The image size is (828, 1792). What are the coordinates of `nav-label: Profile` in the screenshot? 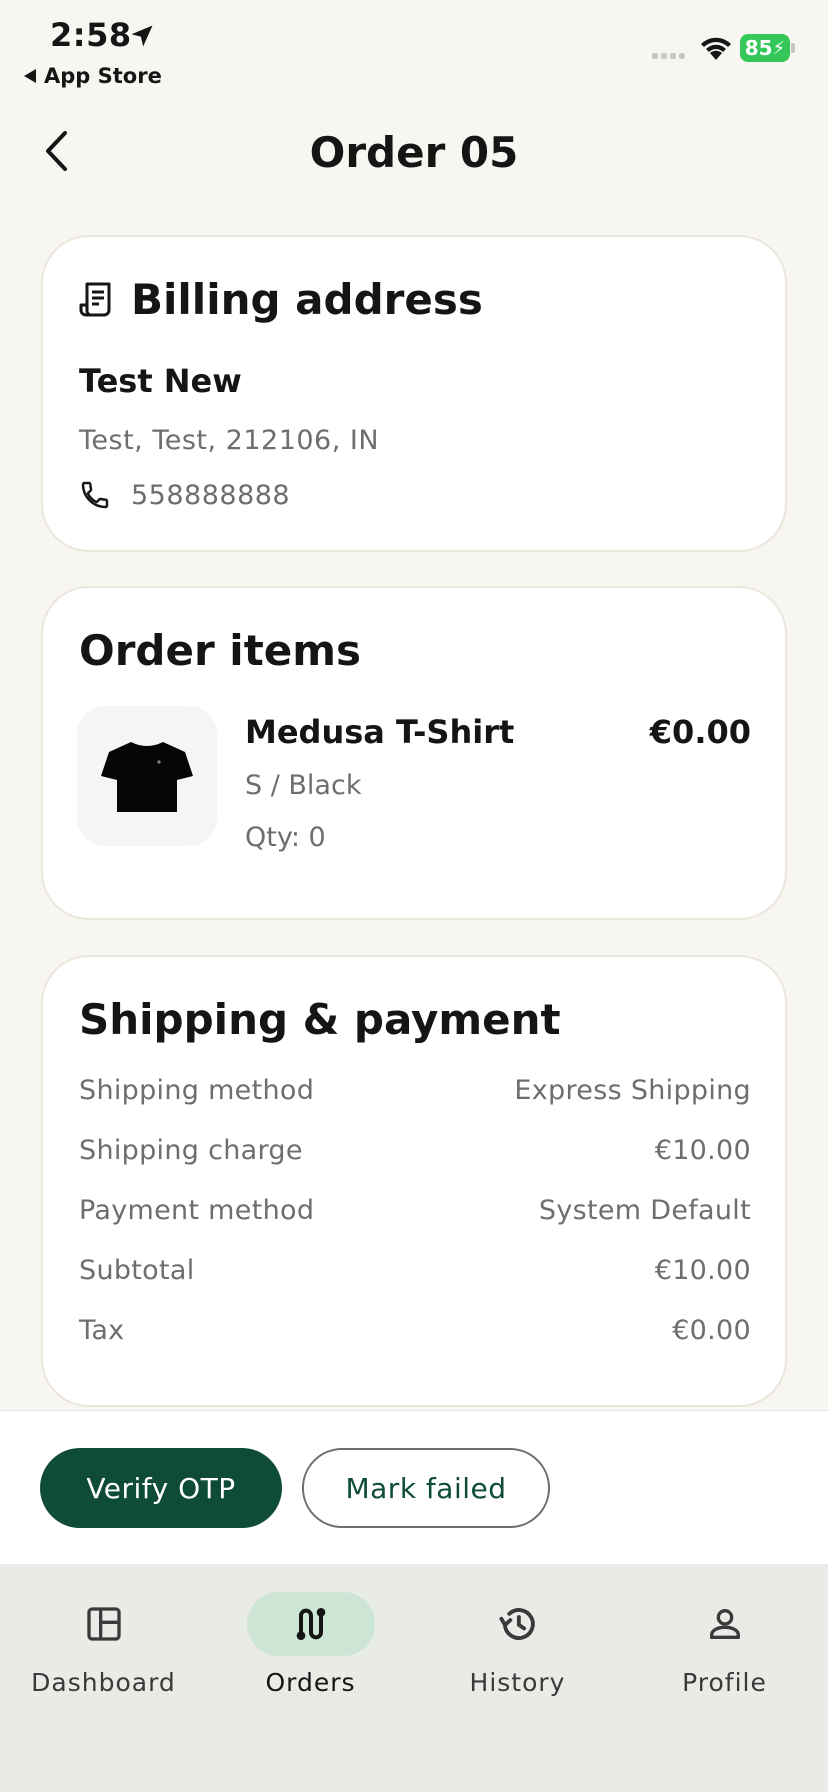 It's located at (724, 1682).